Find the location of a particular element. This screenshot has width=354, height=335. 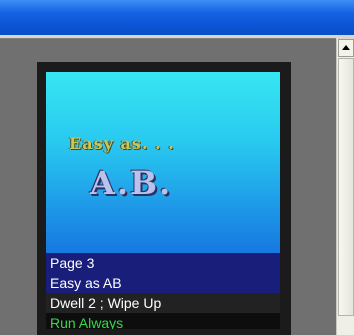

slide-run-label: Run Always is located at coordinates (163, 321).